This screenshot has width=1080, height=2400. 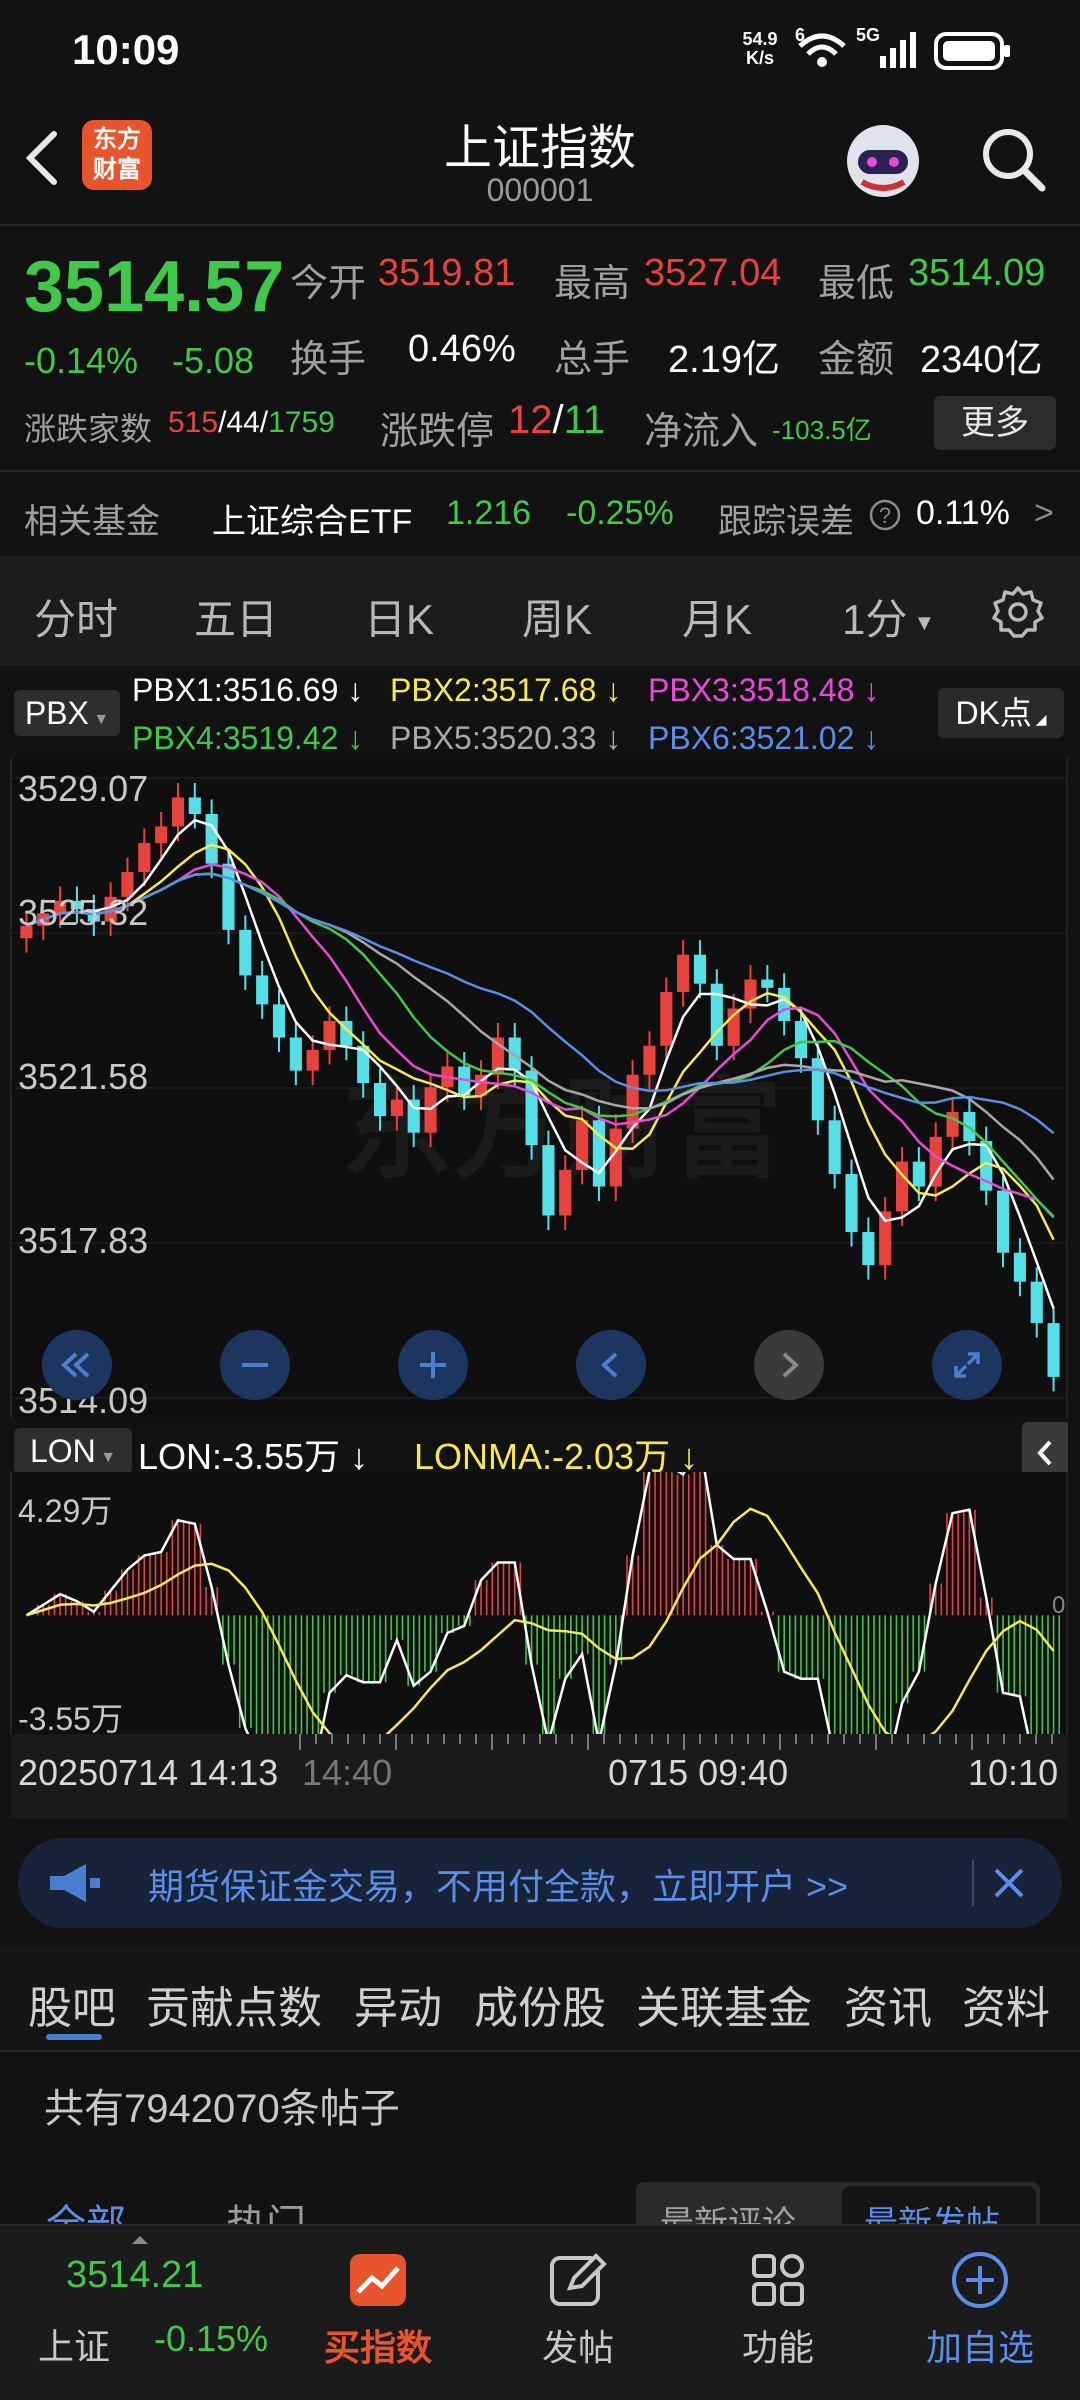 What do you see at coordinates (506, 738) in the screenshot?
I see `legend-pbx5: PBX5:3520.33 ↓` at bounding box center [506, 738].